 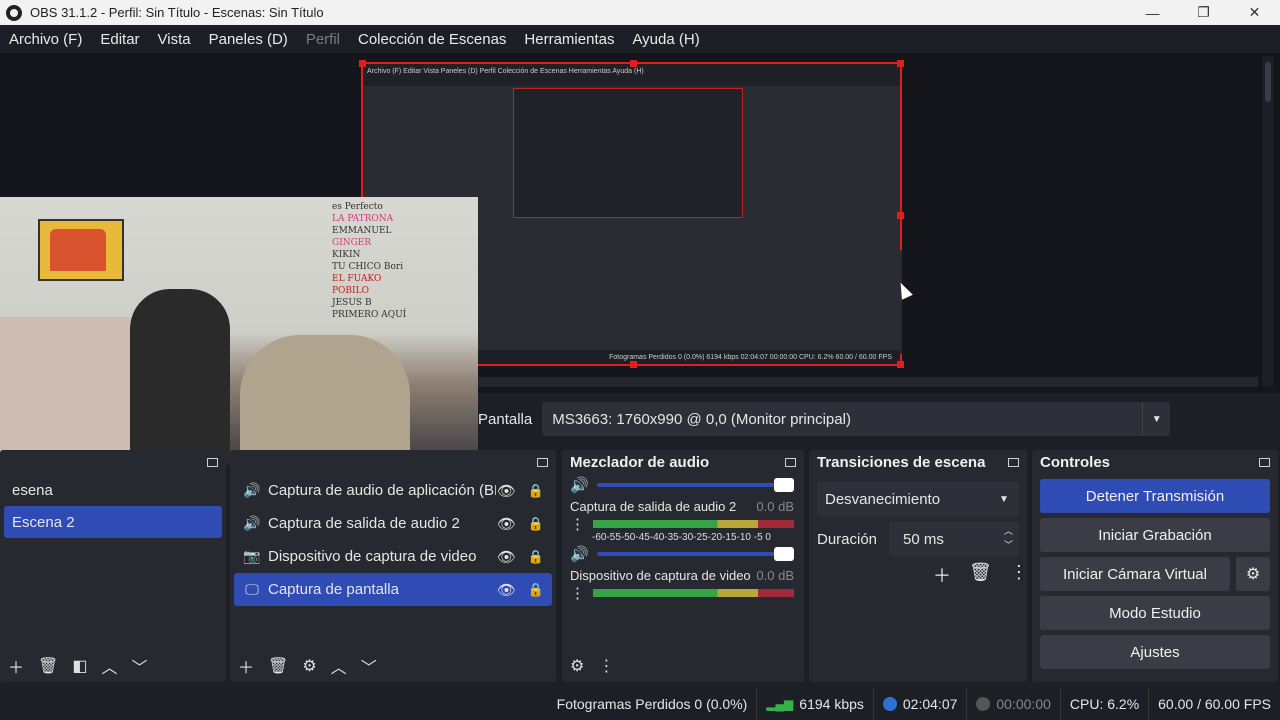 I want to click on cpu-usage: CPU: 6.2%, so click(x=1104, y=704).